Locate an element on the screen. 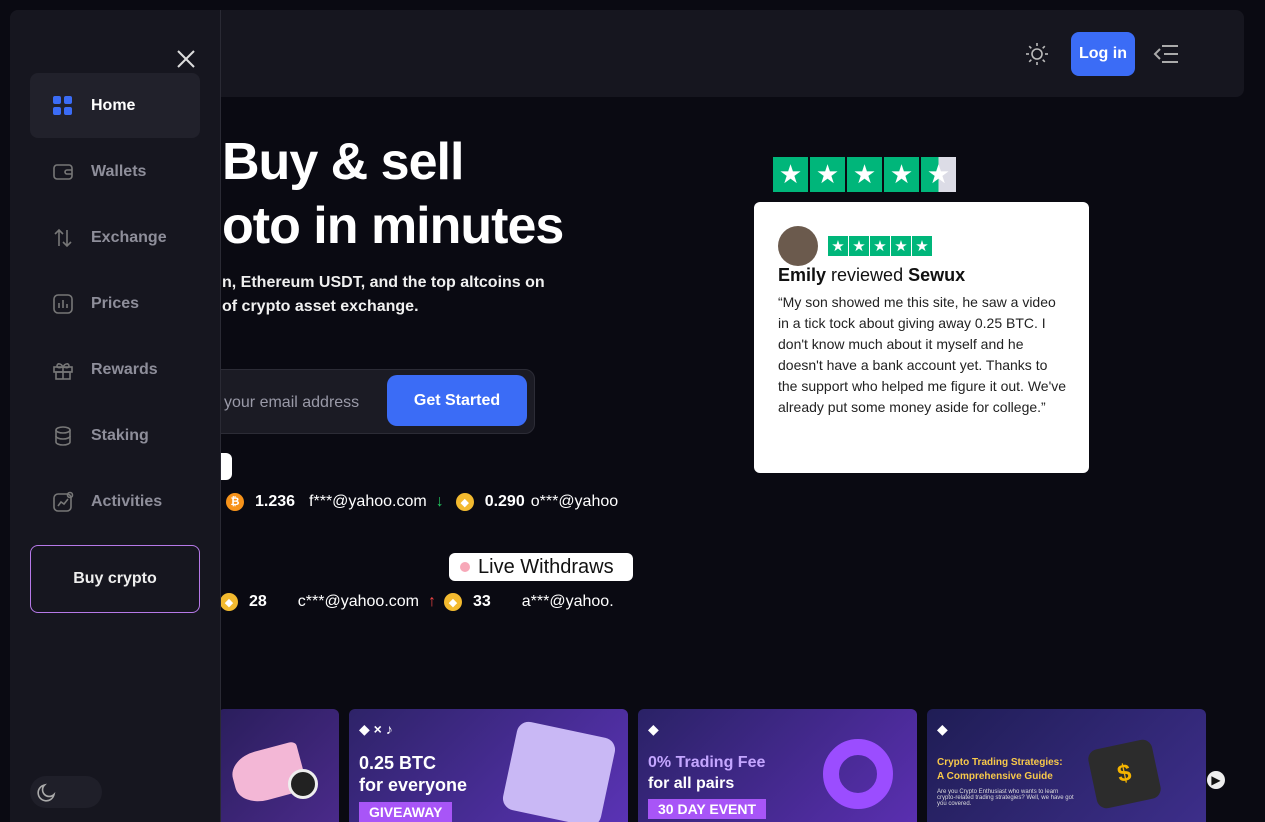  promo-banner is located at coordinates (278, 765).